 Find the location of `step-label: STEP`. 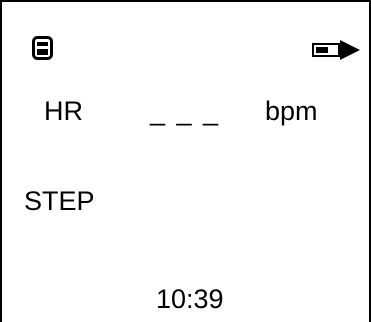

step-label: STEP is located at coordinates (59, 201).